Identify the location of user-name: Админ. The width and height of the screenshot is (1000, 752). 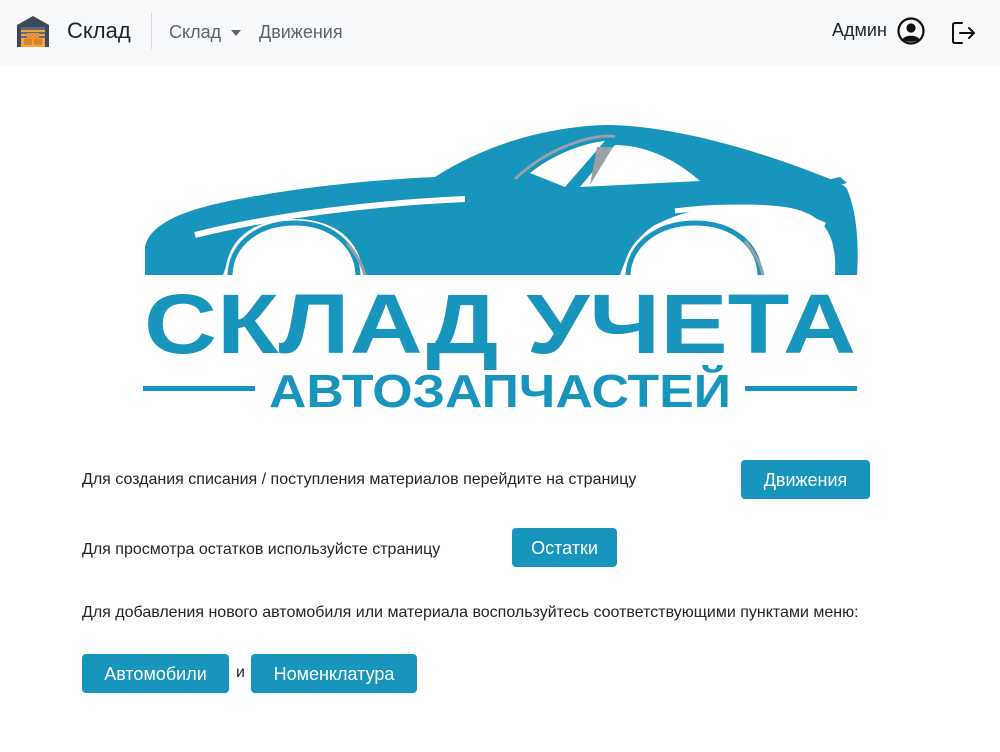
(859, 30).